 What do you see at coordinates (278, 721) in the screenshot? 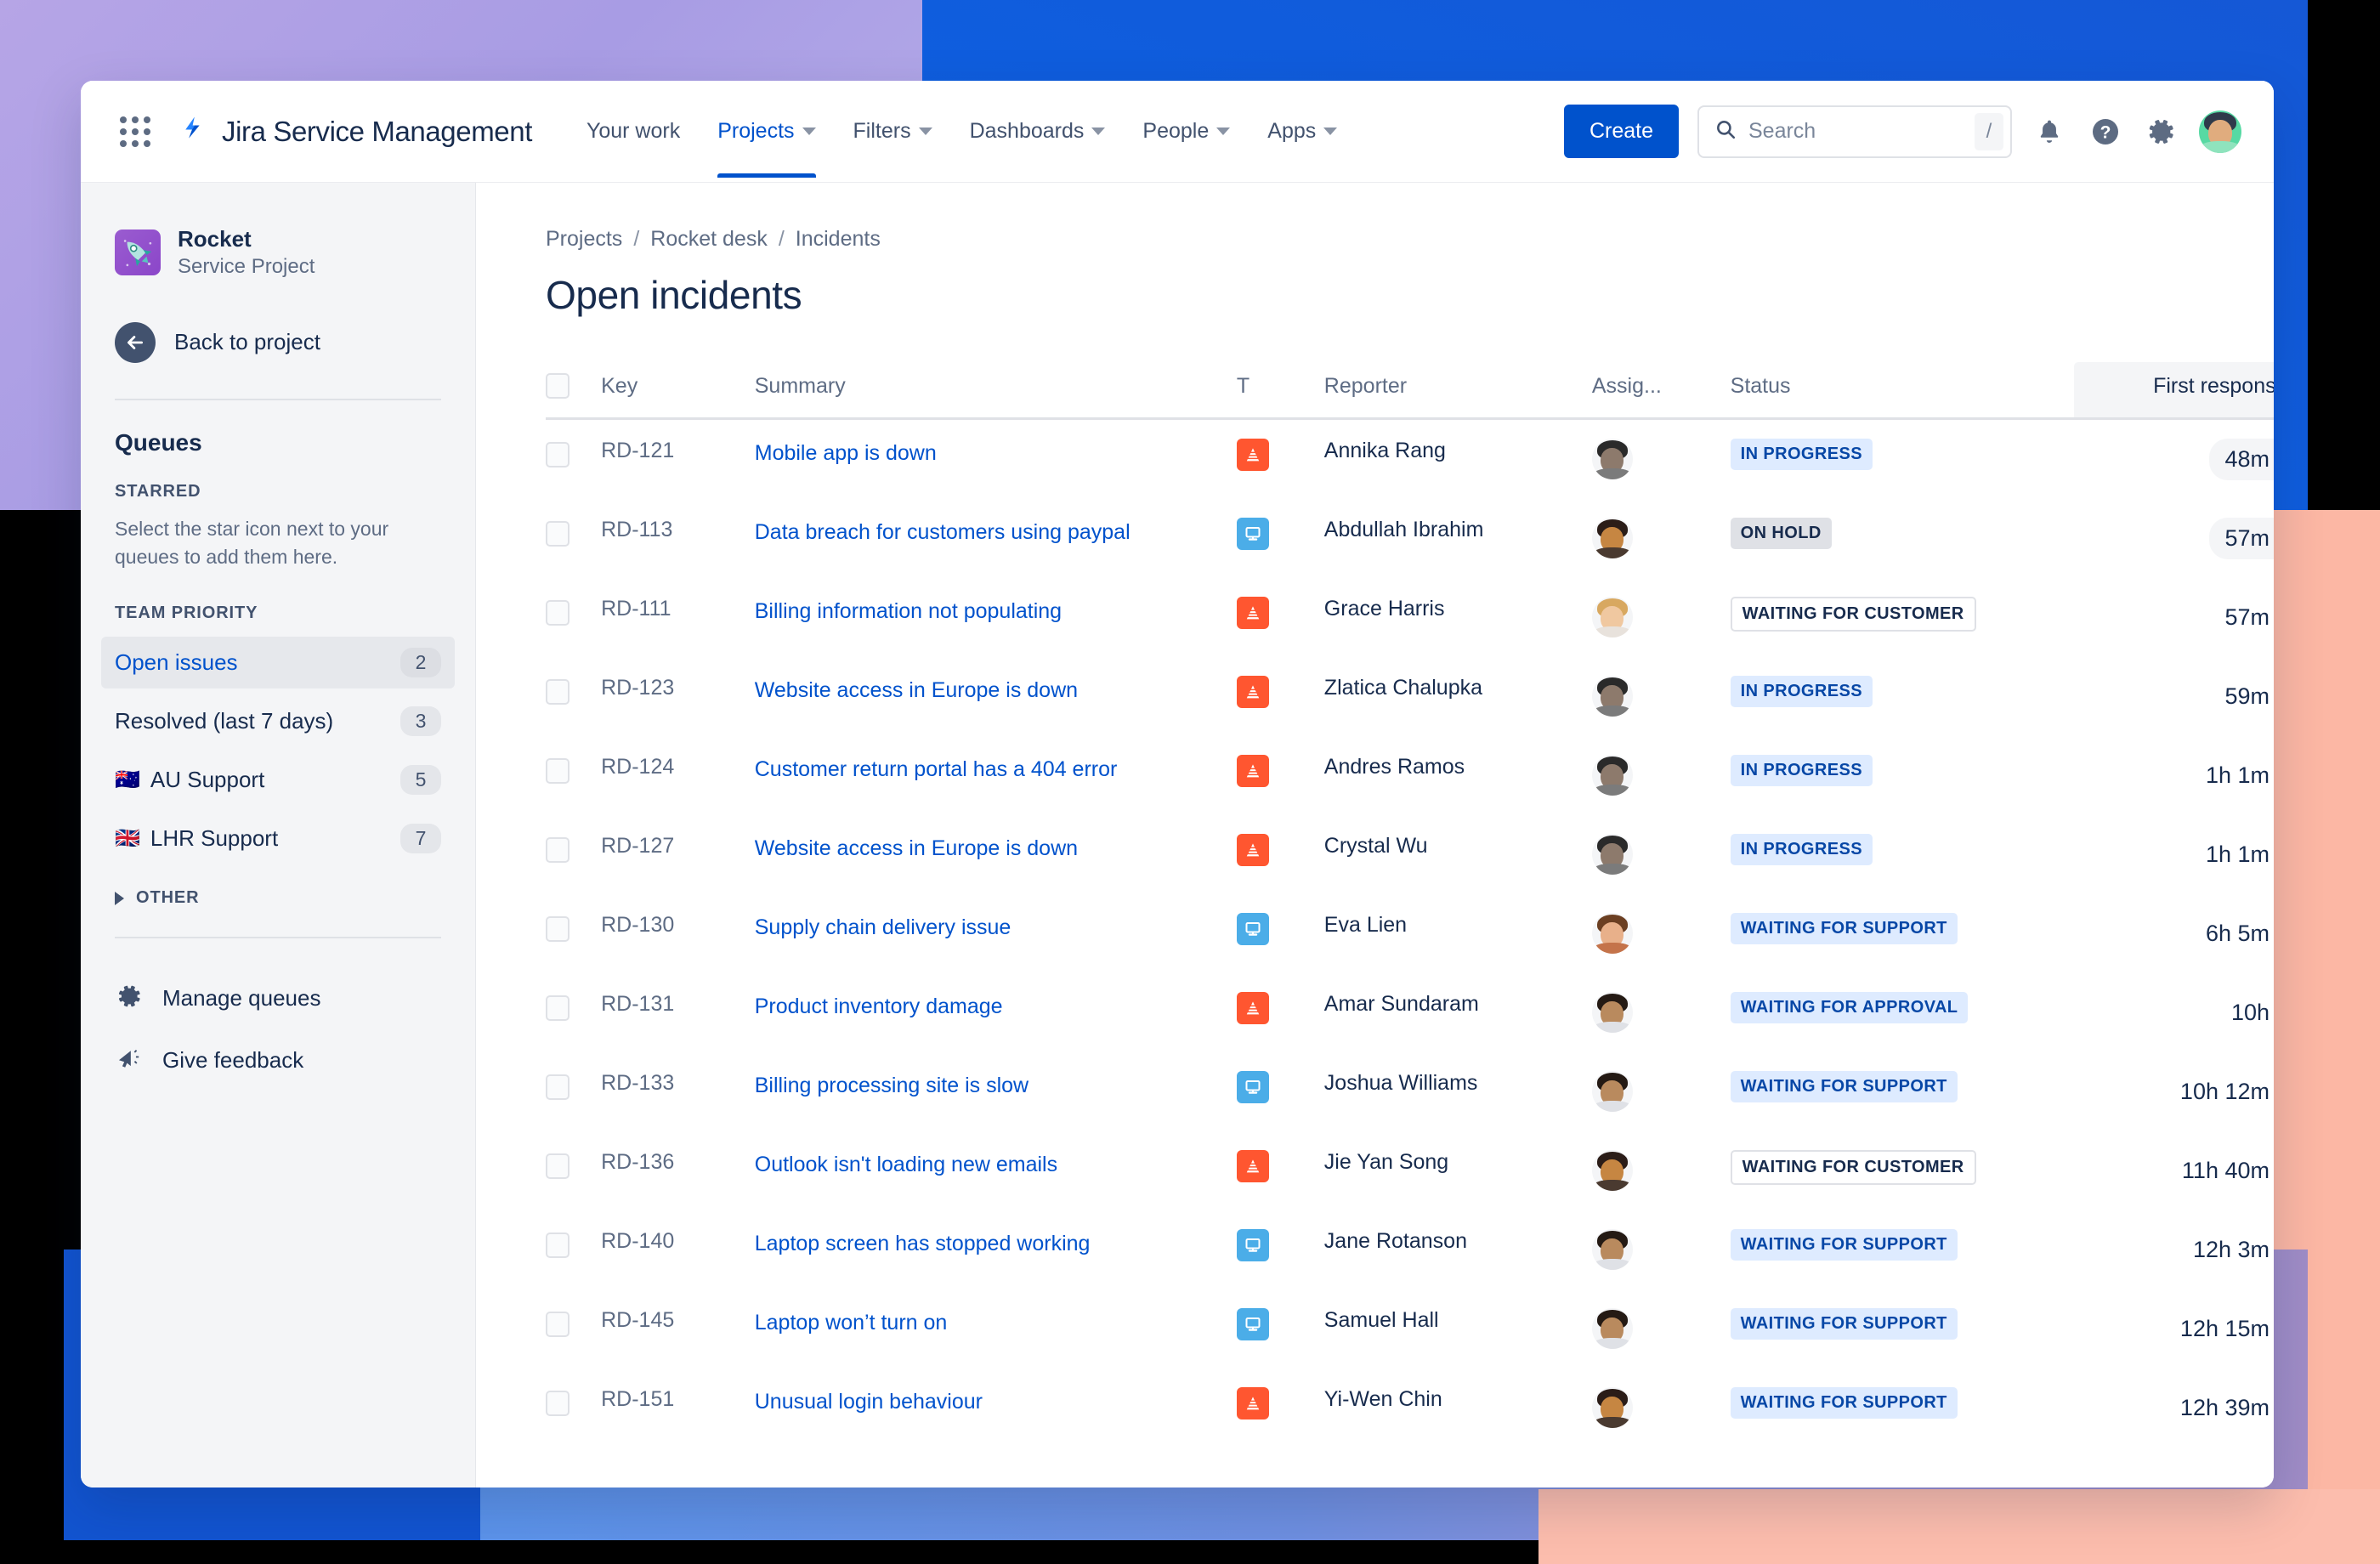
I see `sidebar-queue-resolved: Resolved (last 7 days) 3` at bounding box center [278, 721].